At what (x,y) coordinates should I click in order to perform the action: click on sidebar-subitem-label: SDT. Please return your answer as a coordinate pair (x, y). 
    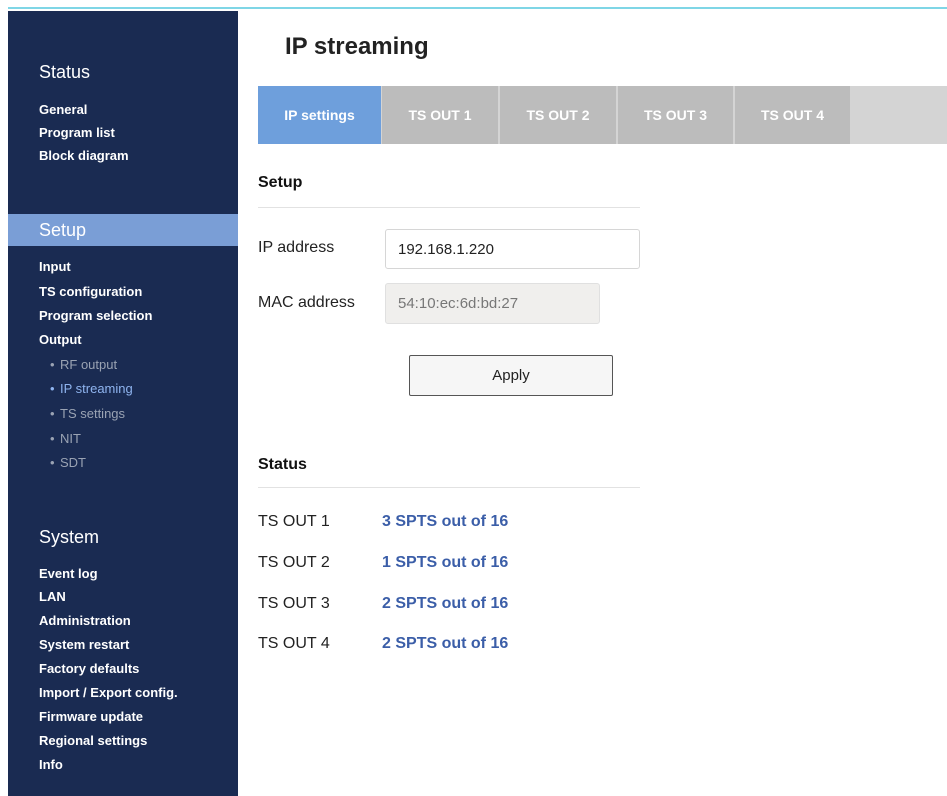
    Looking at the image, I should click on (73, 462).